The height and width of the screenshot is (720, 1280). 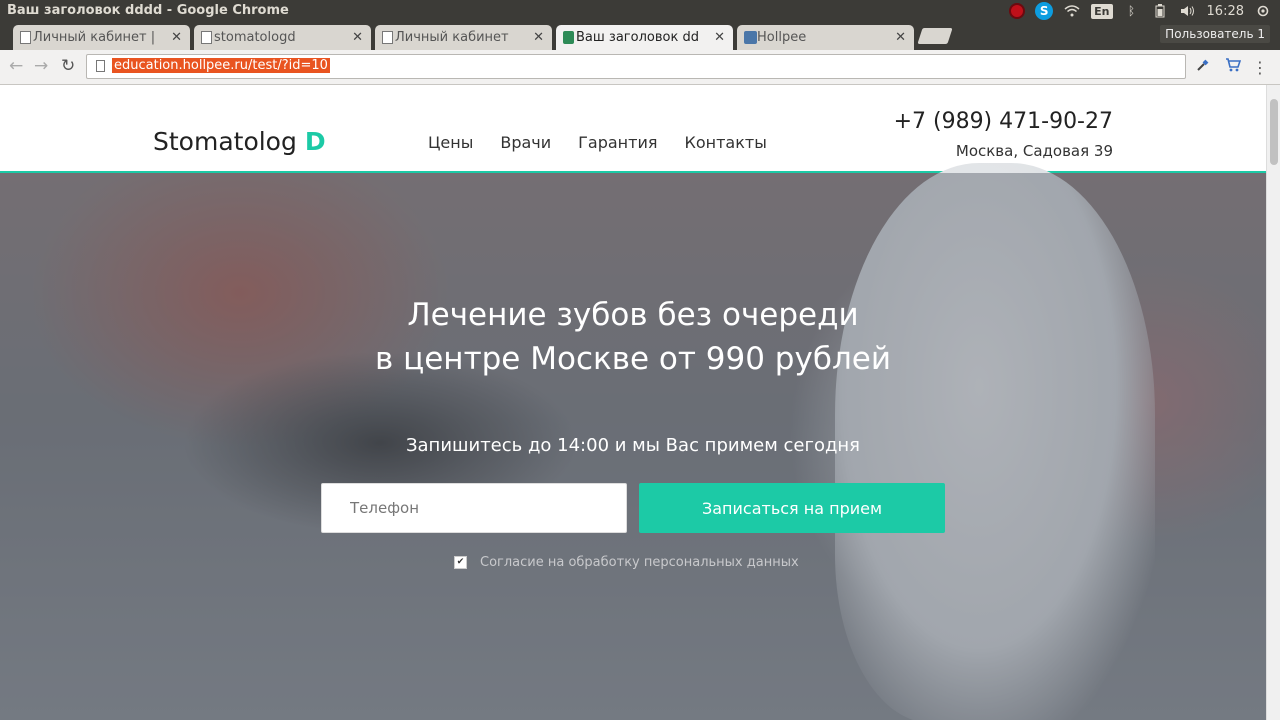 I want to click on nav-item-doctors: Врачи, so click(x=525, y=142).